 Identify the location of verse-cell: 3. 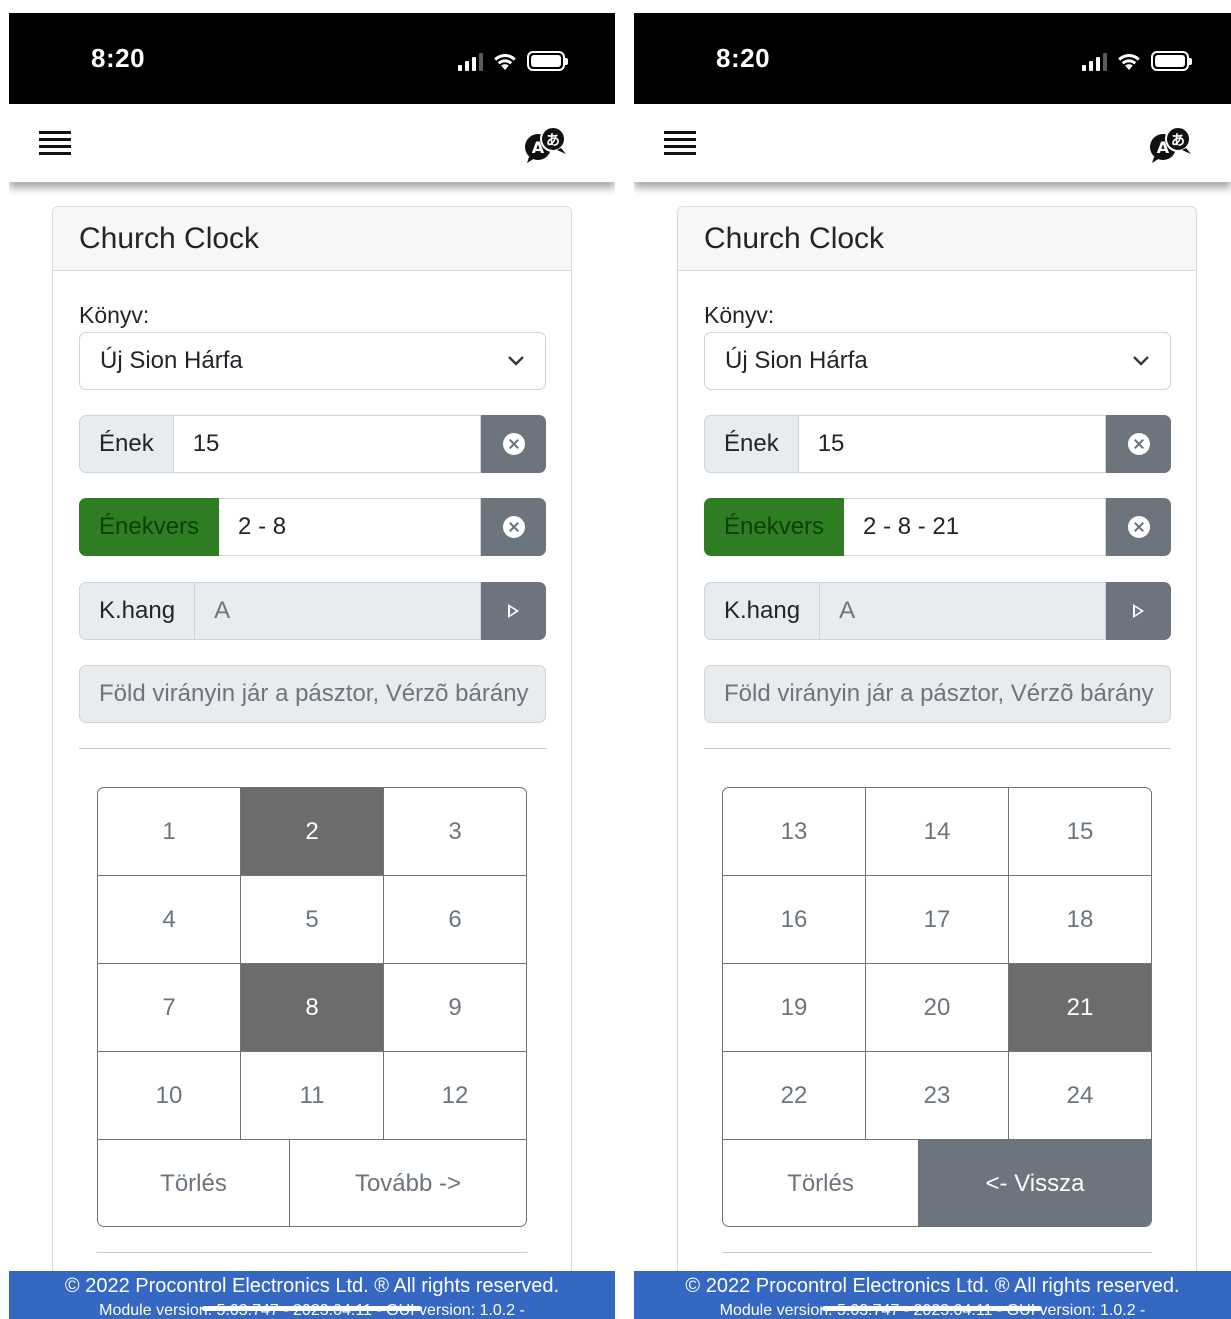
(455, 831).